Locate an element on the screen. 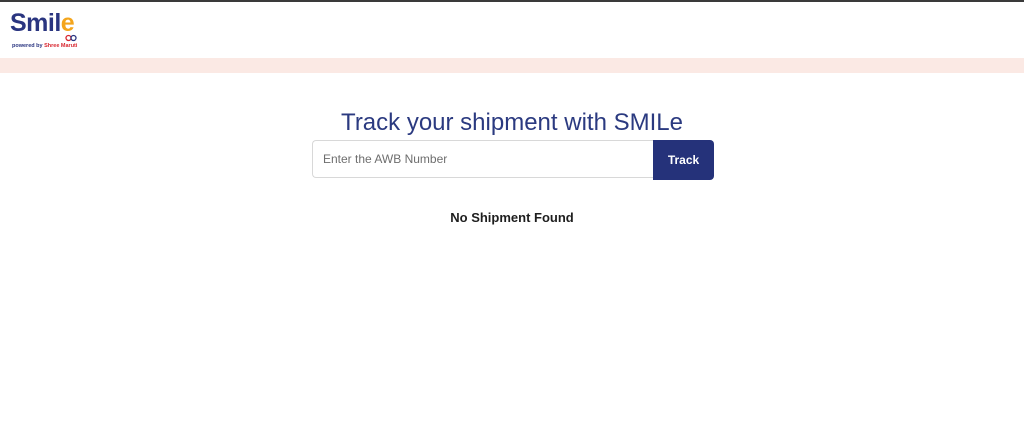 This screenshot has width=1024, height=441. track-button: Track is located at coordinates (683, 160).